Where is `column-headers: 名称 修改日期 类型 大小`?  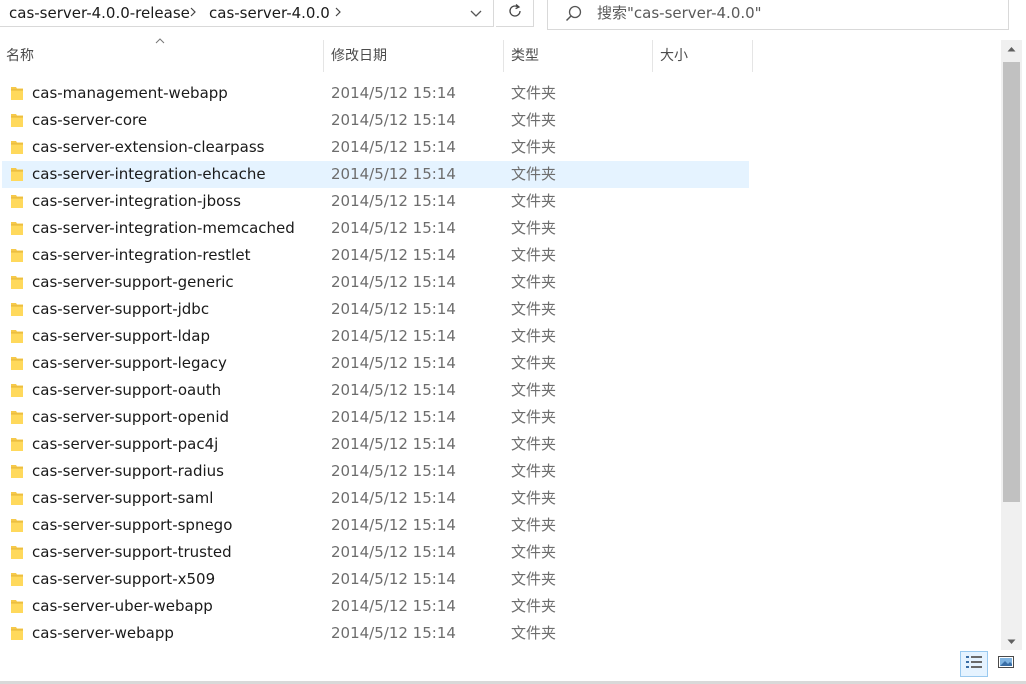
column-headers: 名称 修改日期 类型 大小 is located at coordinates (500, 56).